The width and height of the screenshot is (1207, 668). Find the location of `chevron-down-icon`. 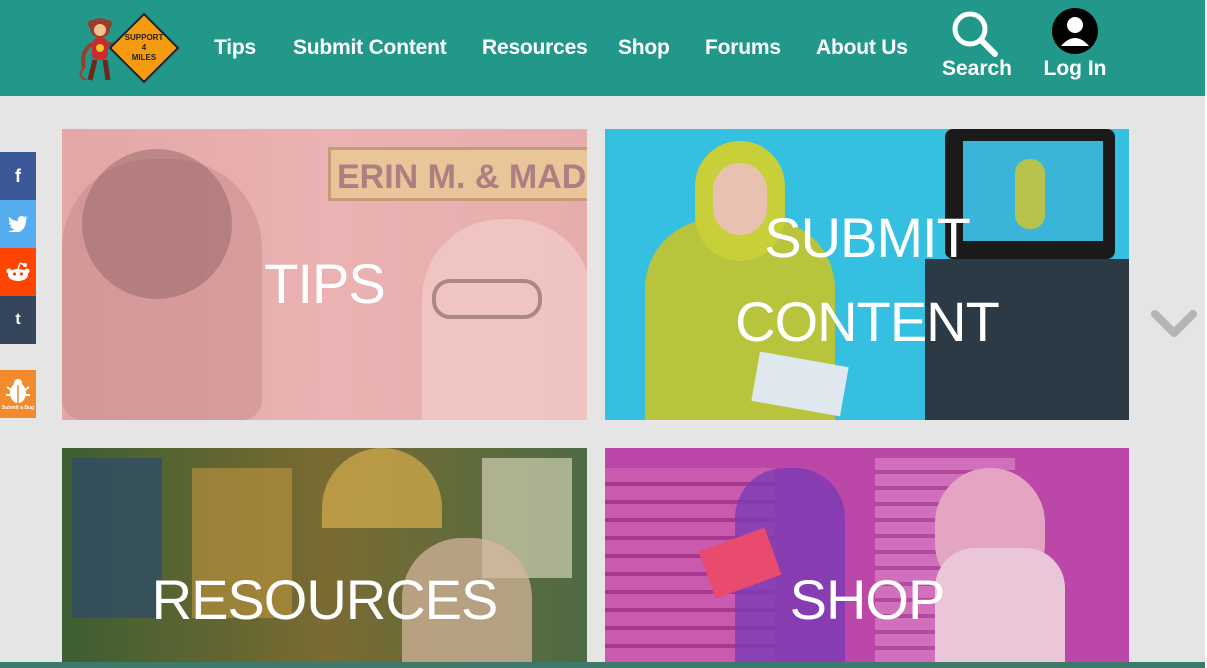

chevron-down-icon is located at coordinates (1174, 323).